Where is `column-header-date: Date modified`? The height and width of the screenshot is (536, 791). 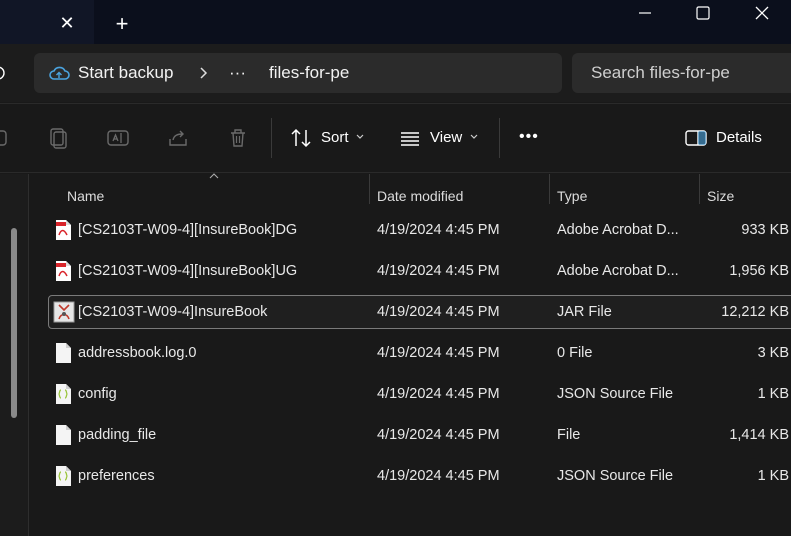 column-header-date: Date modified is located at coordinates (420, 196).